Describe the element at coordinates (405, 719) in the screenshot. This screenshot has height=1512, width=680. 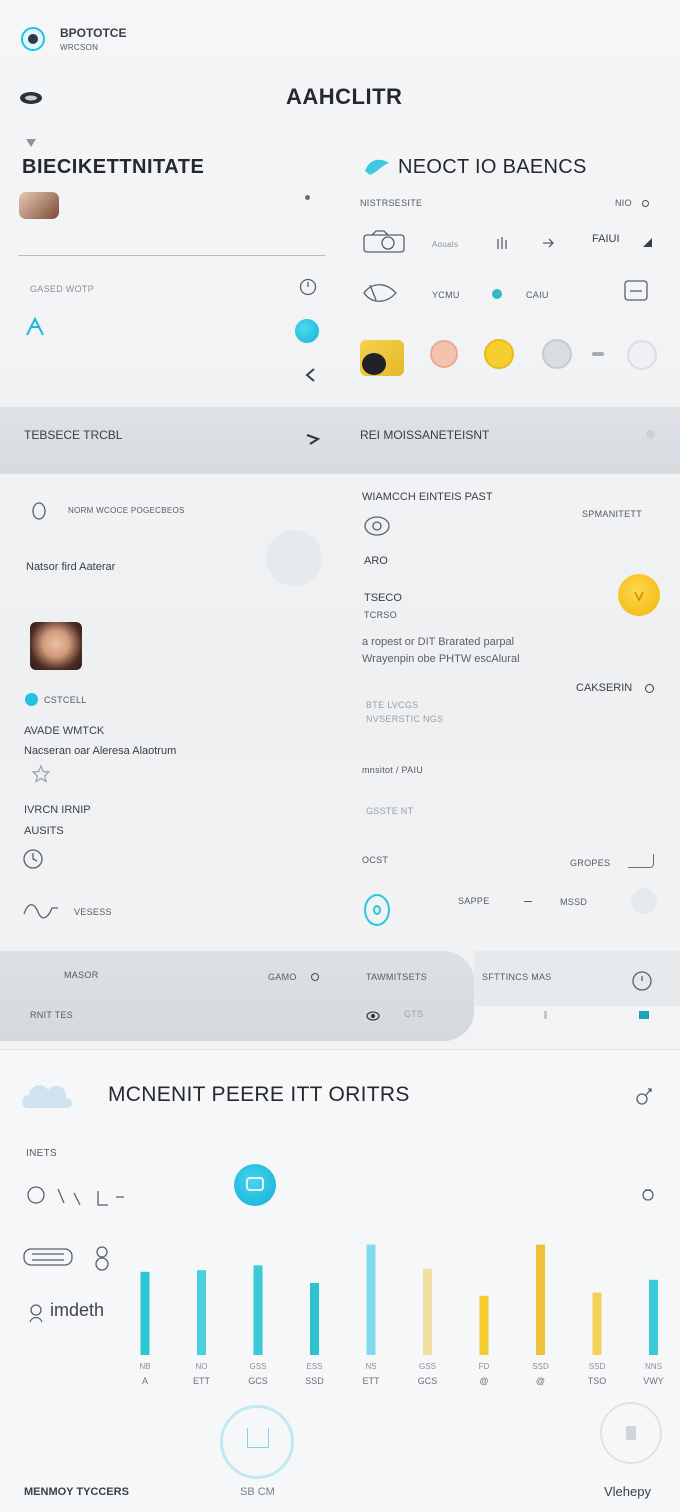
I see `right-note1b: NVSERSTIC NGS` at that location.